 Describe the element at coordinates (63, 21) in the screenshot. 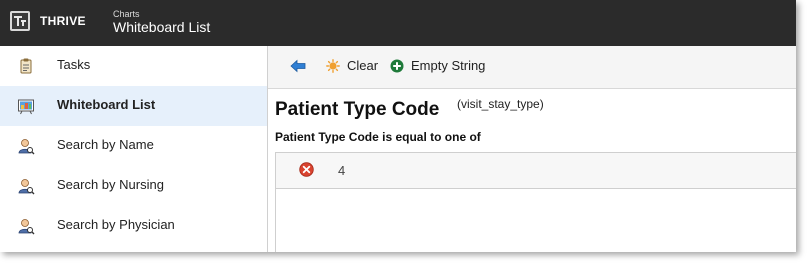

I see `brand-name: THRIVE` at that location.